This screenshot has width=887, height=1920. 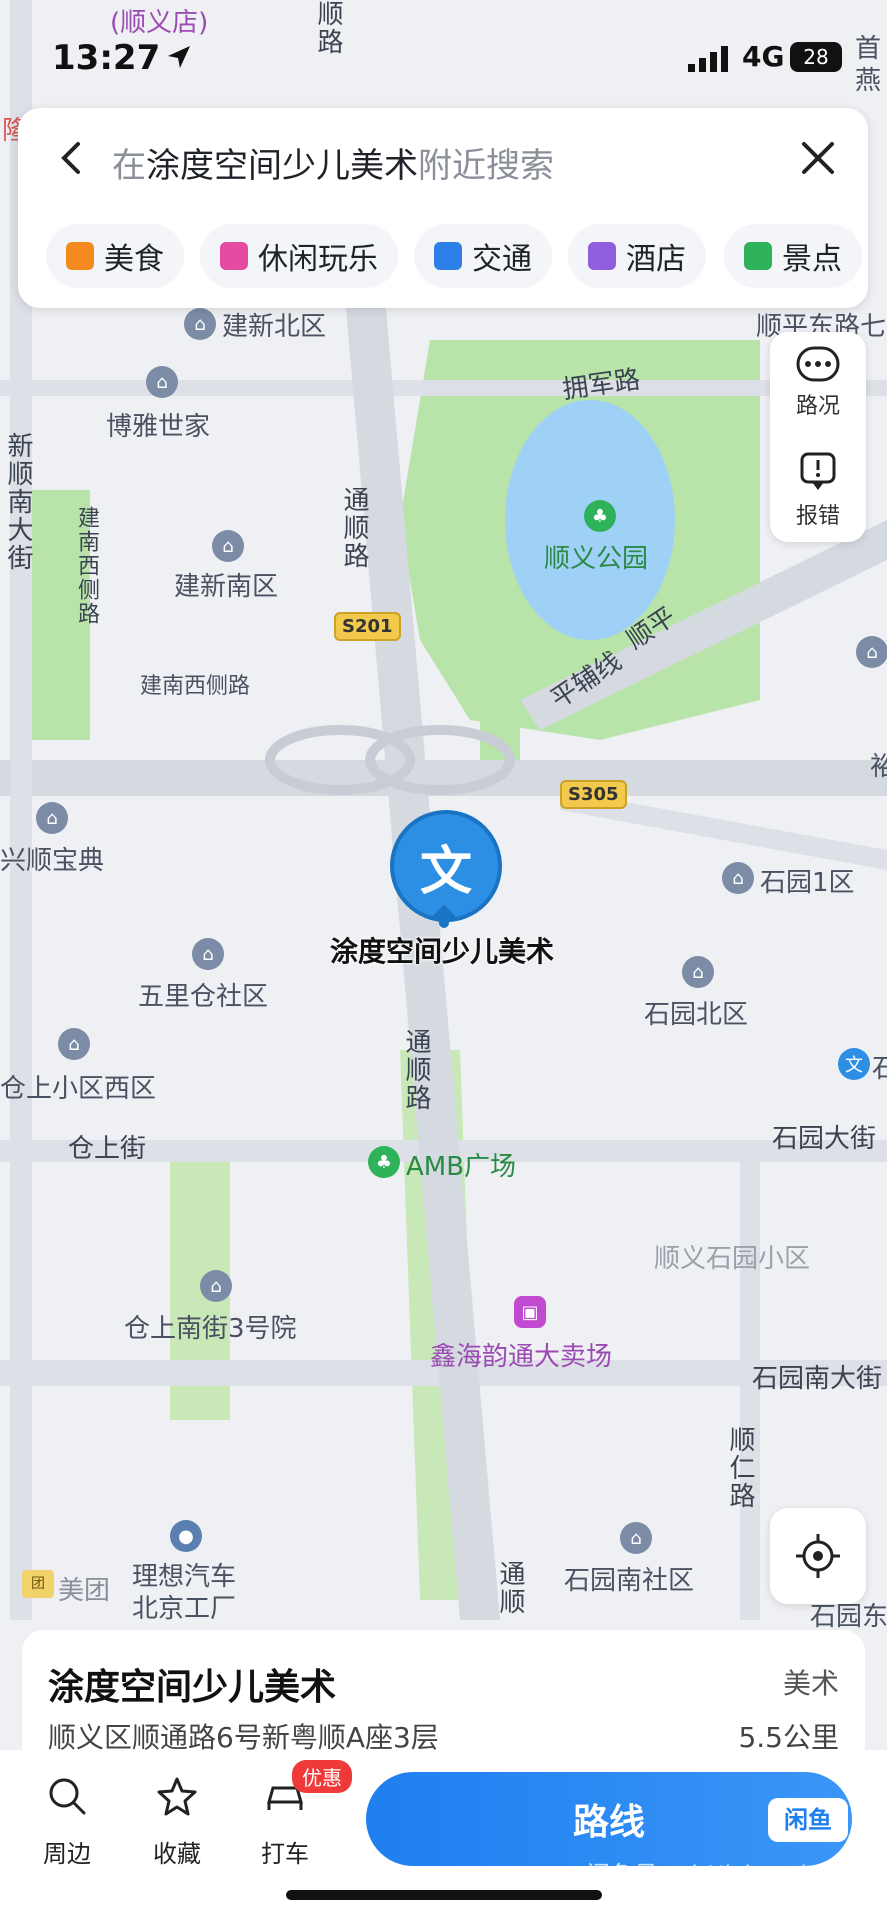 I want to click on category-leisure: 休闲玩乐, so click(x=299, y=256).